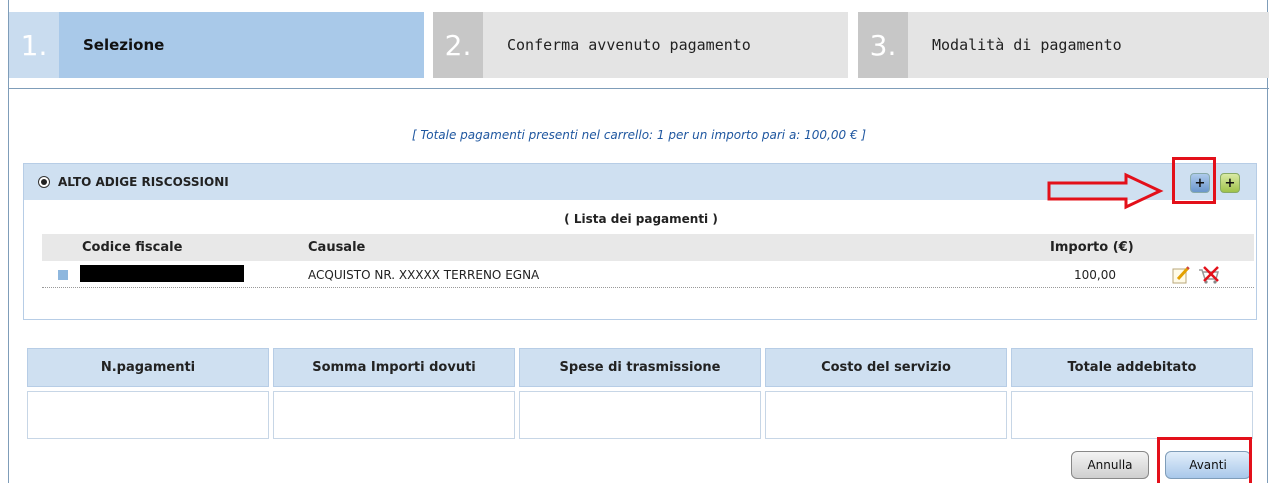 This screenshot has width=1271, height=483. Describe the element at coordinates (162, 273) in the screenshot. I see `redacted-codice-fiscale` at that location.